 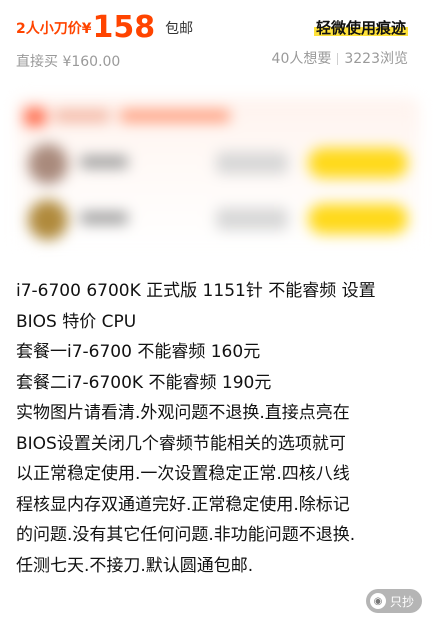 What do you see at coordinates (54, 29) in the screenshot?
I see `bargain-price-prefix: 2人小刀价¥` at bounding box center [54, 29].